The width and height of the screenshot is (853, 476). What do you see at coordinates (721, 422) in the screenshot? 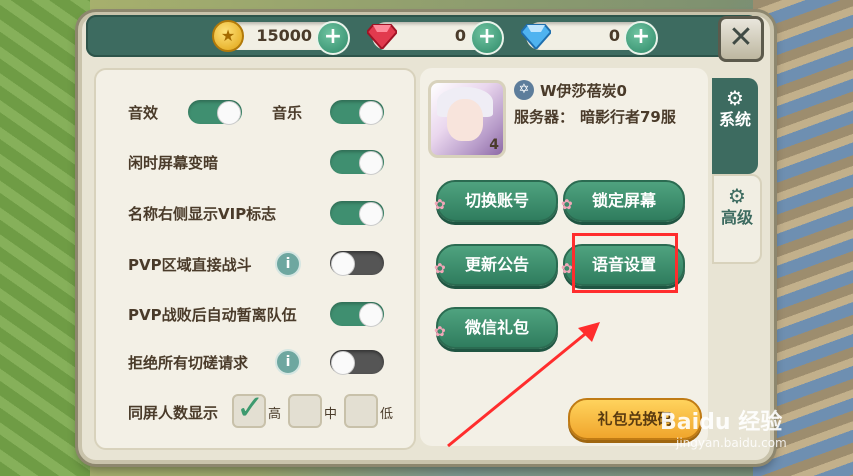
I see `watermark-brand: Baidu 经验` at bounding box center [721, 422].